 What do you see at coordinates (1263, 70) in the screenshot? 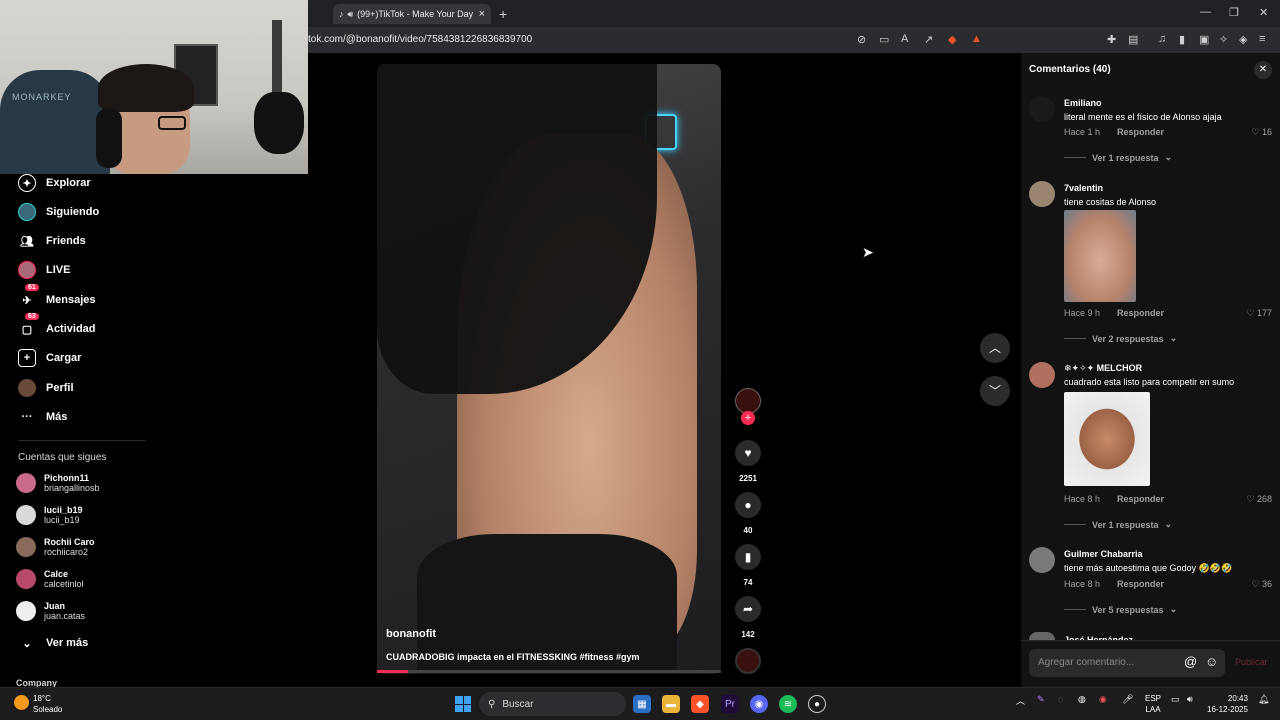
I see `close-comments-button: ✕` at bounding box center [1263, 70].